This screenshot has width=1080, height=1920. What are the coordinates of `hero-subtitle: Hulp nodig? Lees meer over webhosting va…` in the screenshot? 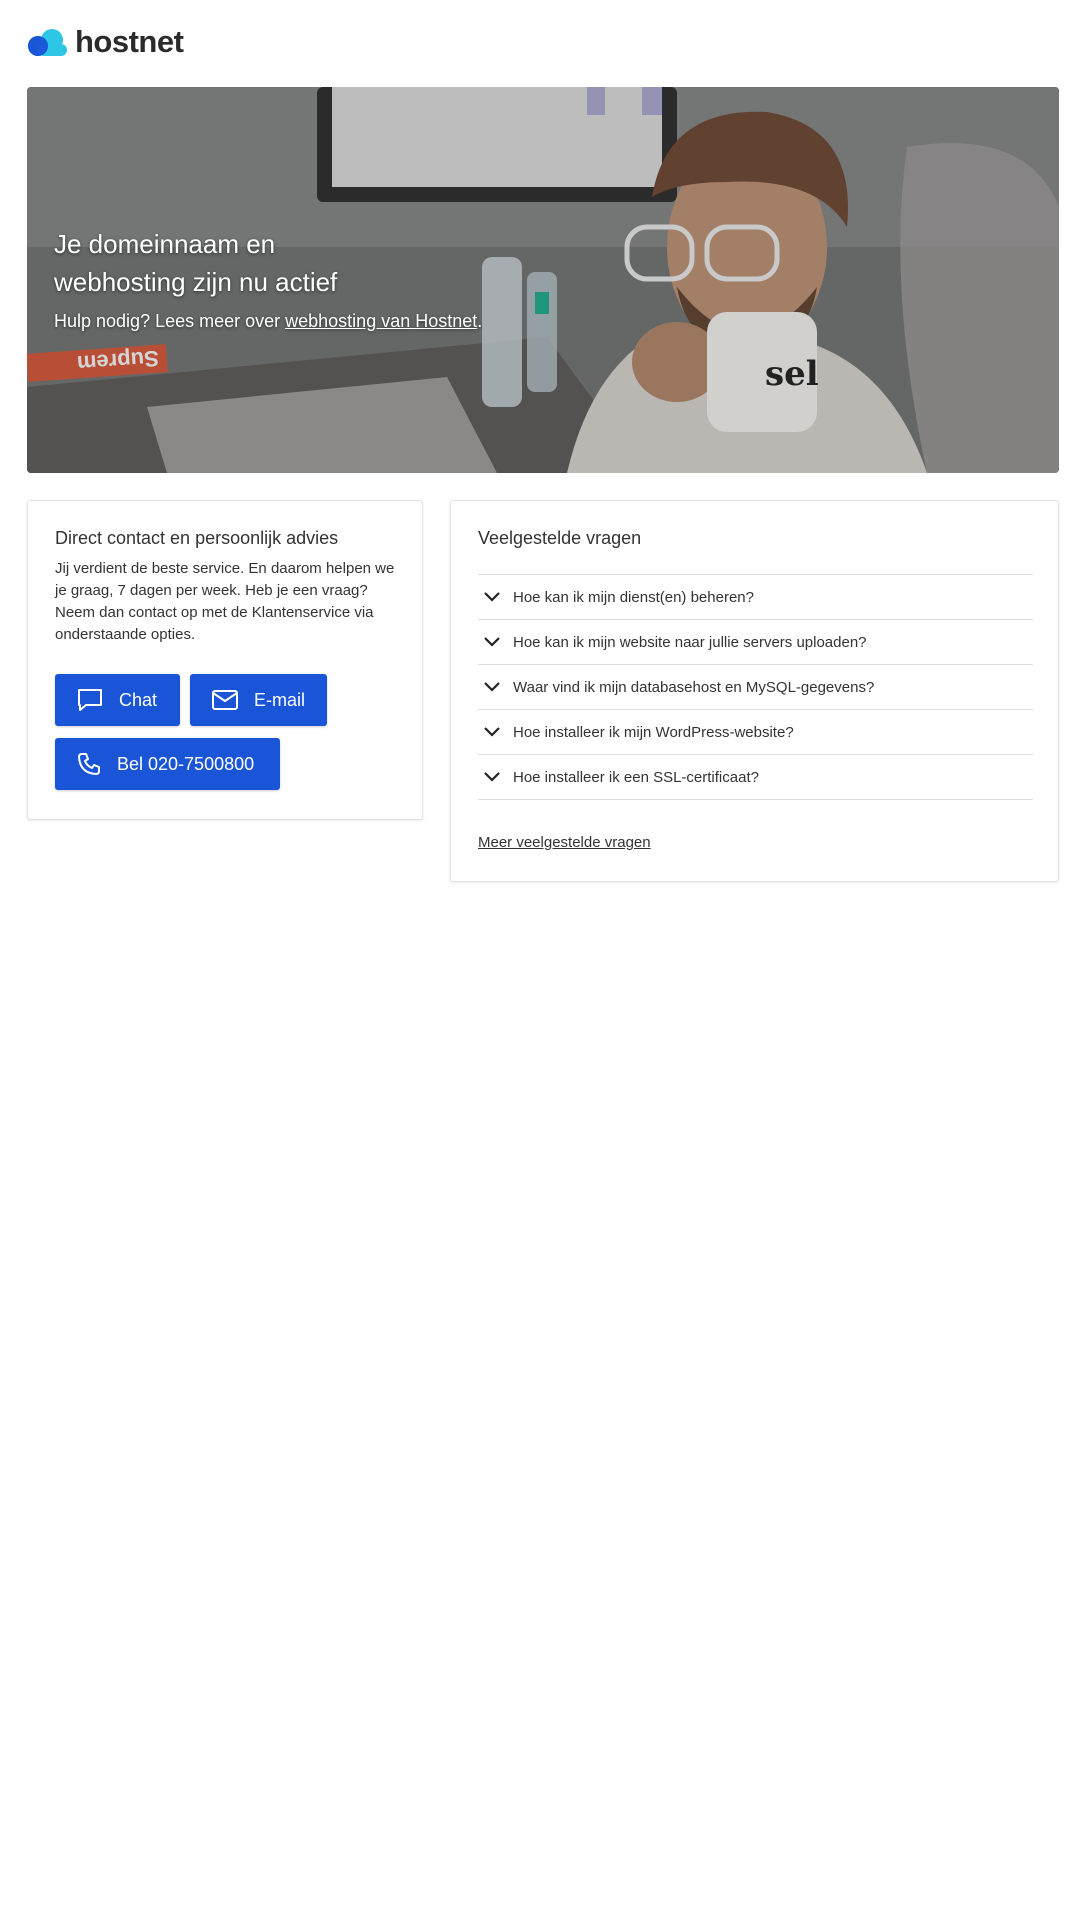 It's located at (404, 321).